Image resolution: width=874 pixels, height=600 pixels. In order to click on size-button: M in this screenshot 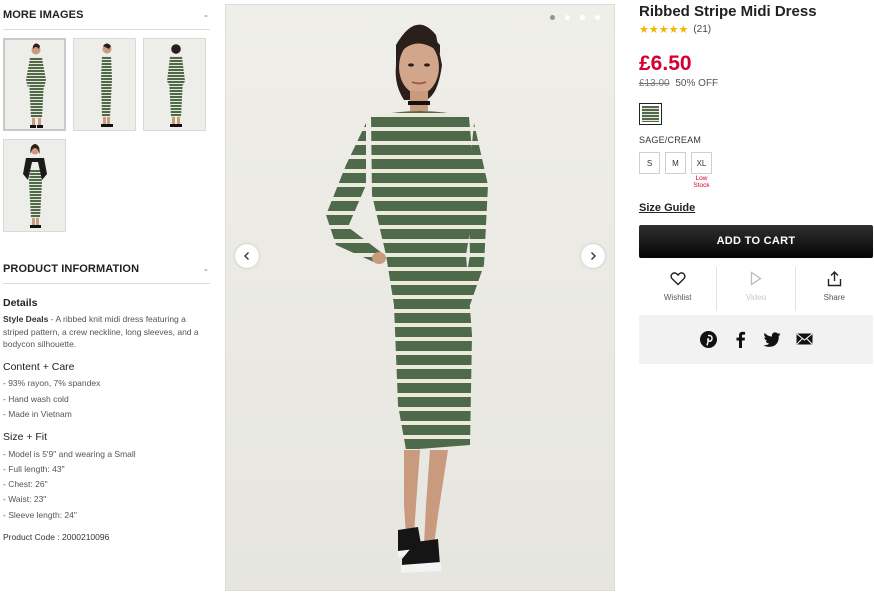, I will do `click(675, 163)`.